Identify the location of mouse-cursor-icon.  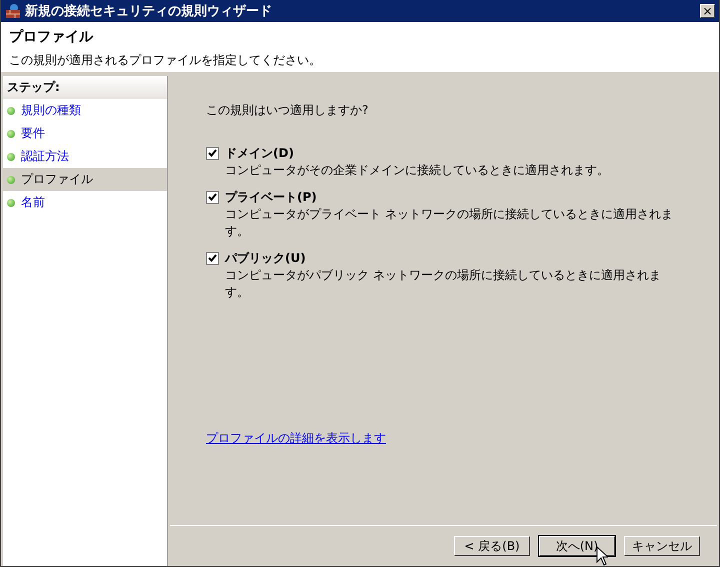
(602, 556).